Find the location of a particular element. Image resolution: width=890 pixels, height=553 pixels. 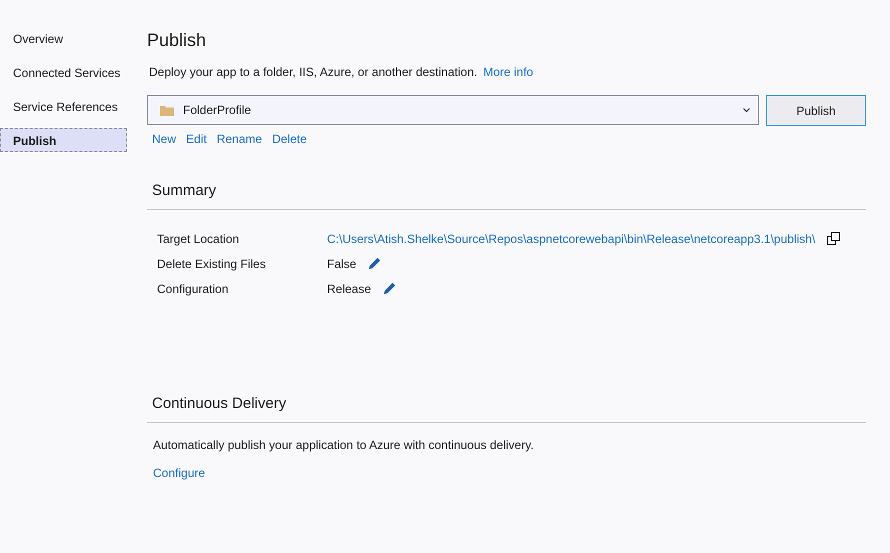

sidebar-item: Publish is located at coordinates (63, 140).